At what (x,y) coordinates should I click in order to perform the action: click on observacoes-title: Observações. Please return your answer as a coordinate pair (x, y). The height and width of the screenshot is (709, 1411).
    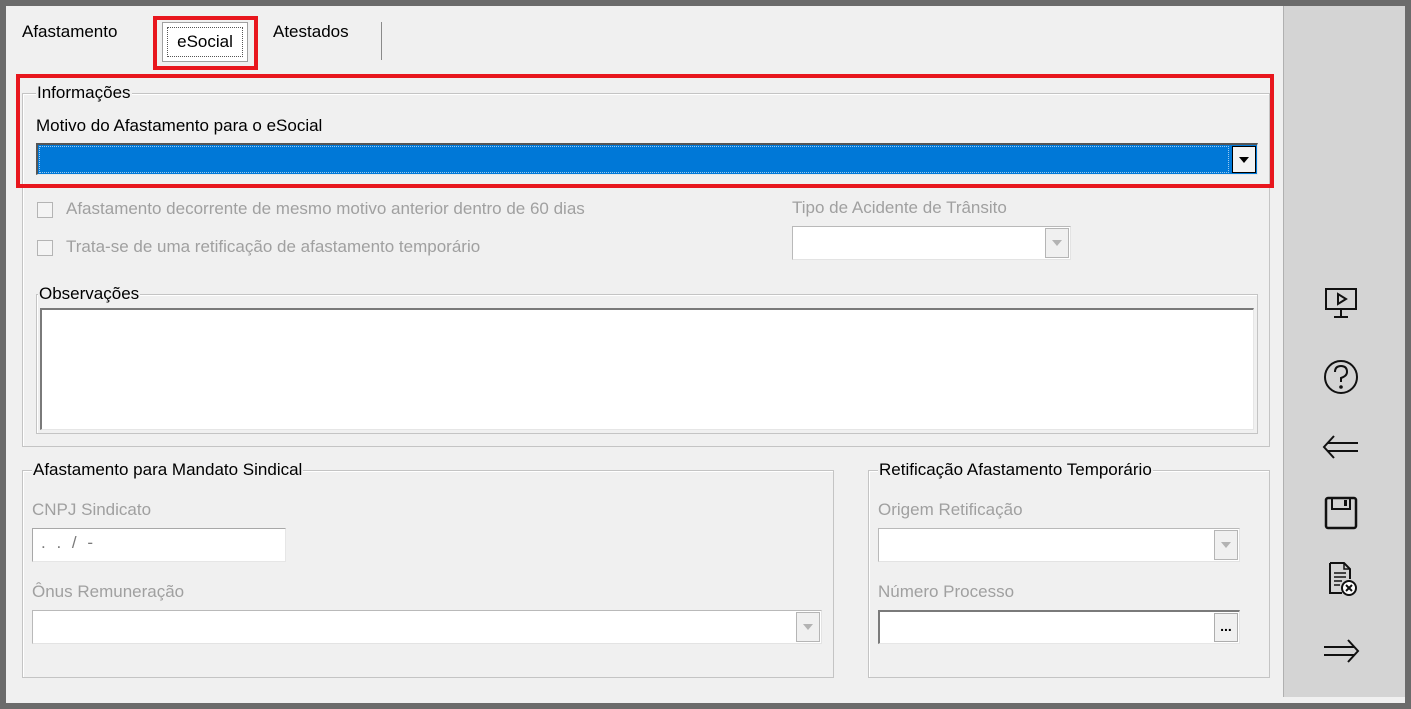
    Looking at the image, I should click on (89, 293).